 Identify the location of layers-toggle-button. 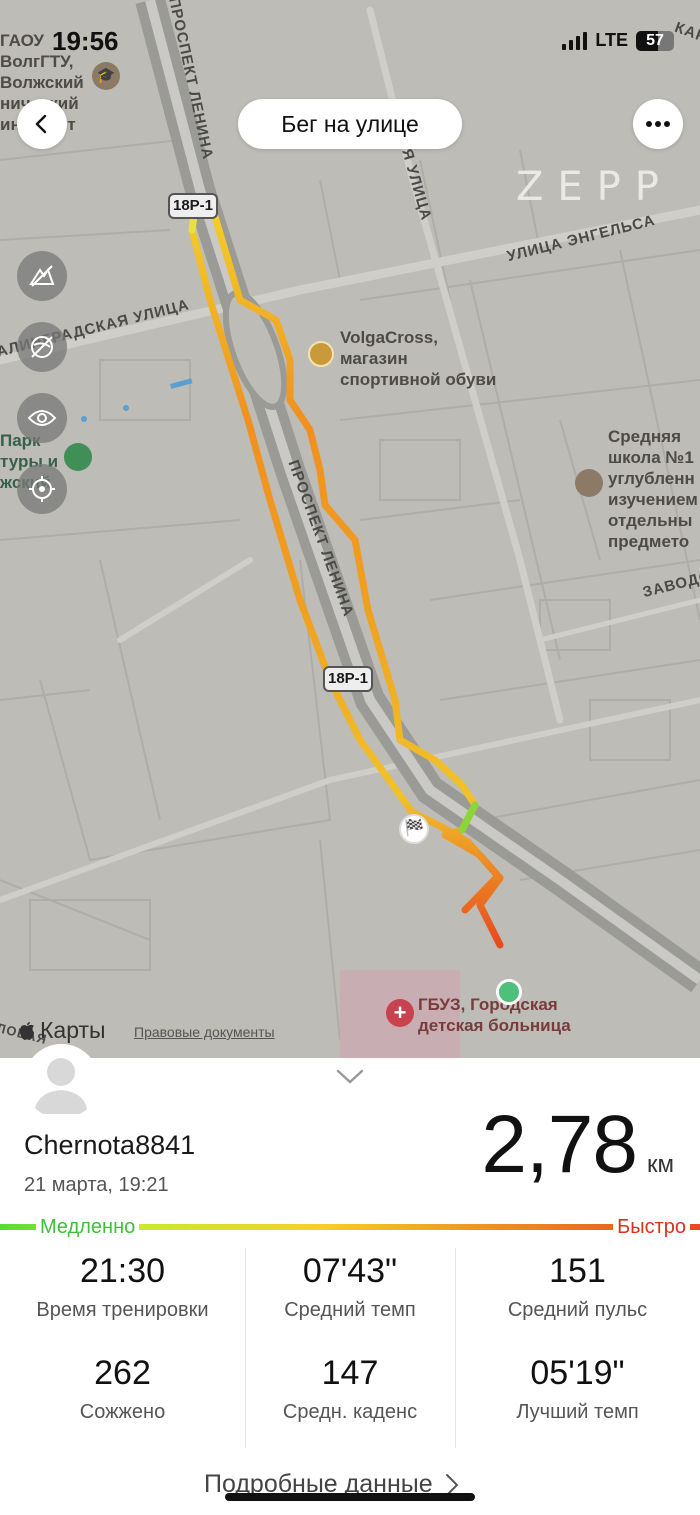
(42, 347).